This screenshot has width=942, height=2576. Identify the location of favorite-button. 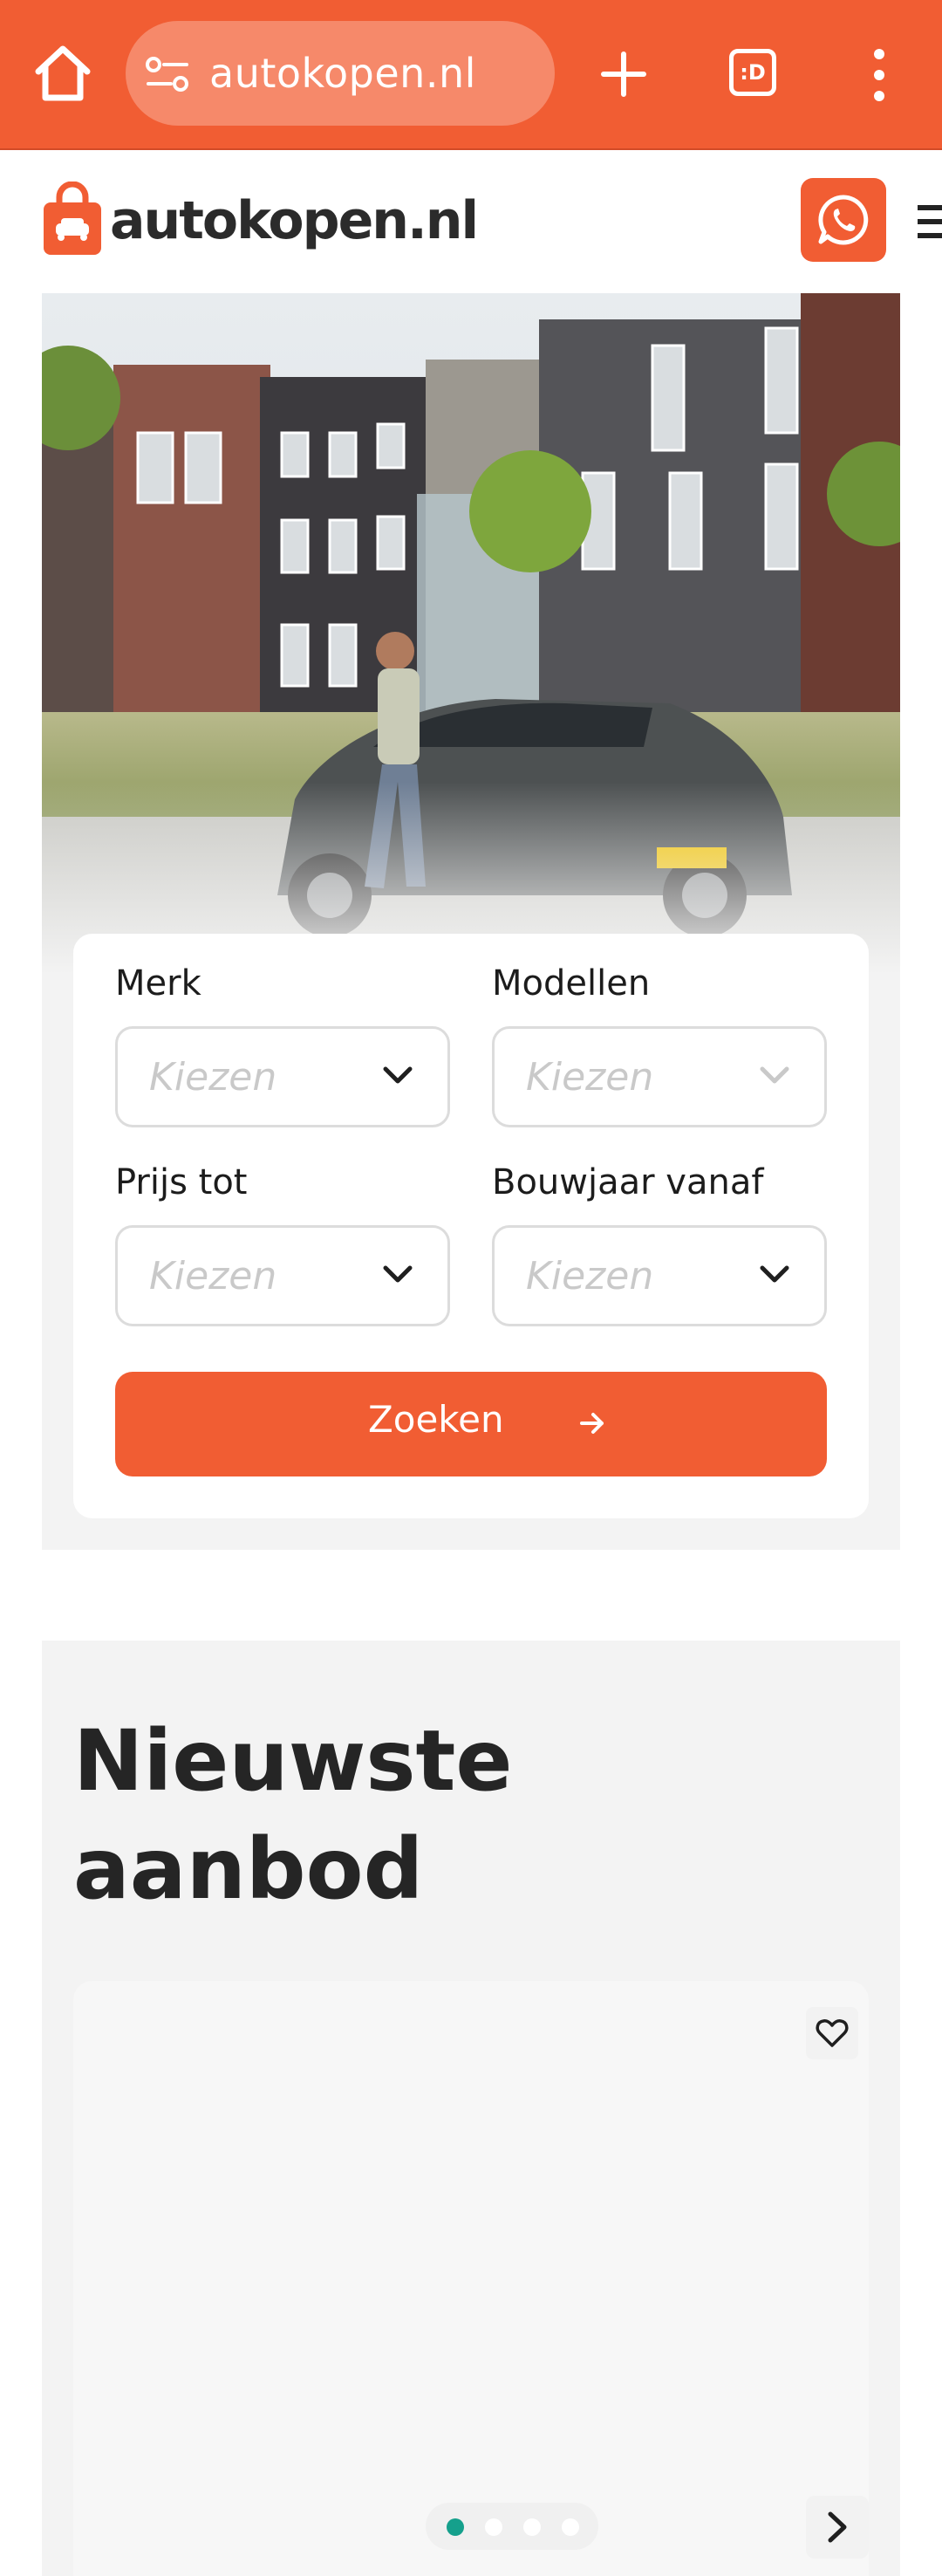
(832, 2033).